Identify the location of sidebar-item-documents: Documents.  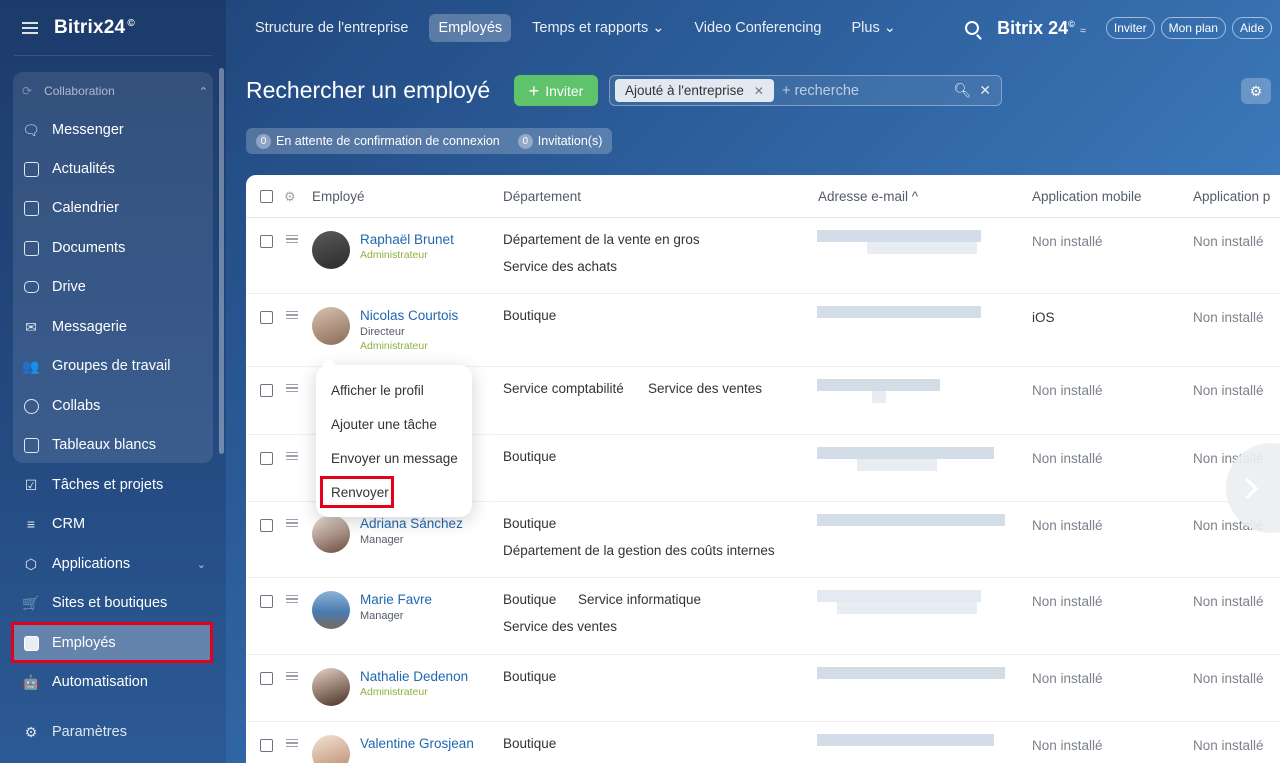
(117, 248).